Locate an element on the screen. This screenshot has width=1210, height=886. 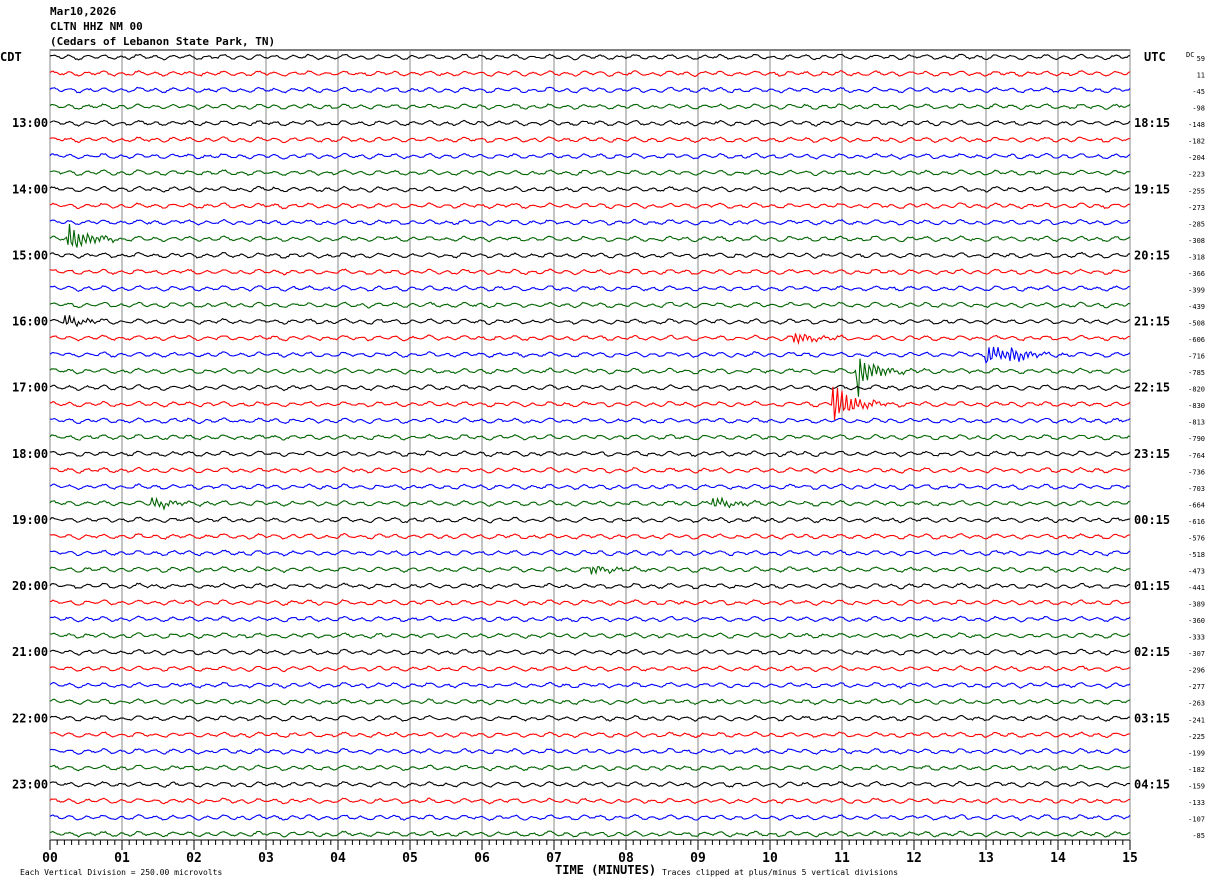
left-hour-label: 15:00 is located at coordinates (30, 255).